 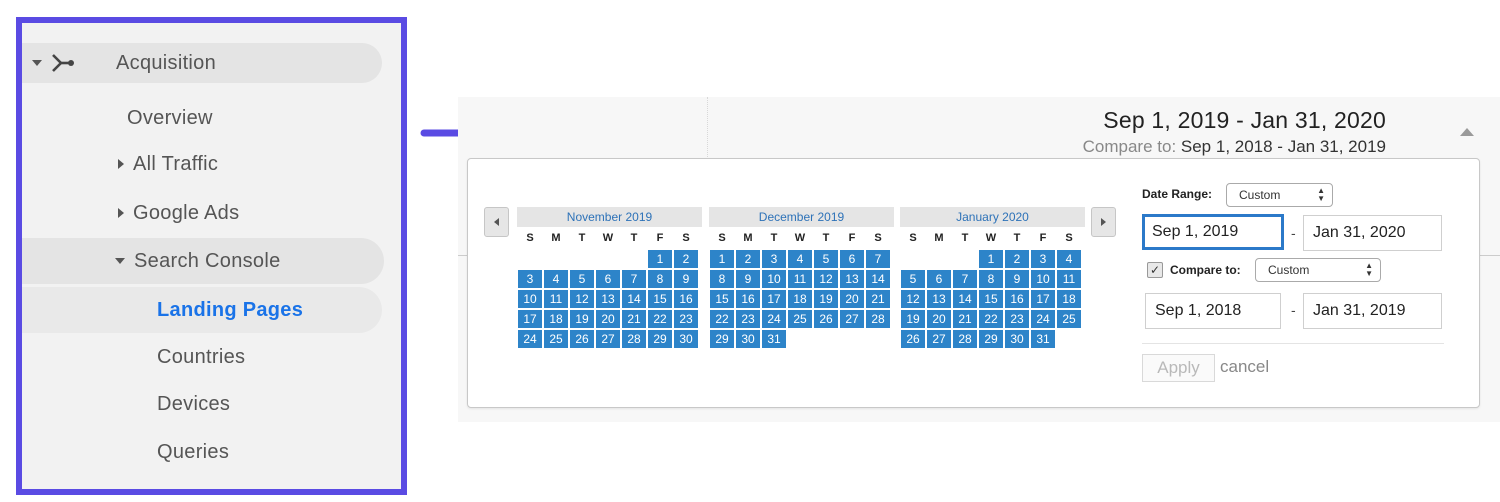 What do you see at coordinates (1103, 222) in the screenshot?
I see `next-month-button` at bounding box center [1103, 222].